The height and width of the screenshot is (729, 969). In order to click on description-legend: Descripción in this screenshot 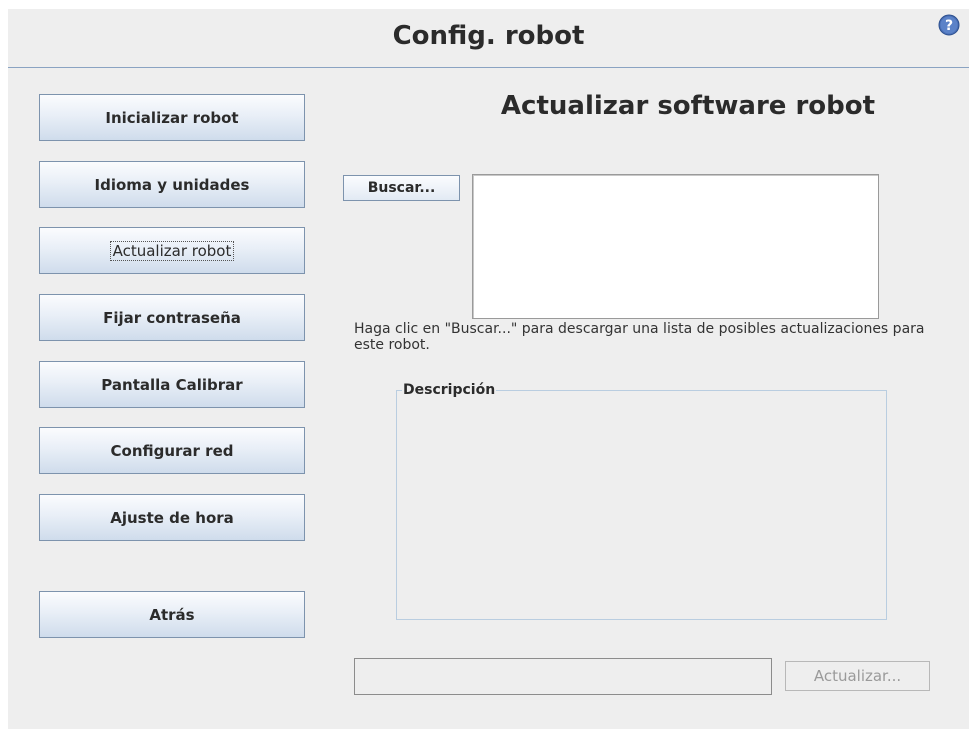, I will do `click(449, 390)`.